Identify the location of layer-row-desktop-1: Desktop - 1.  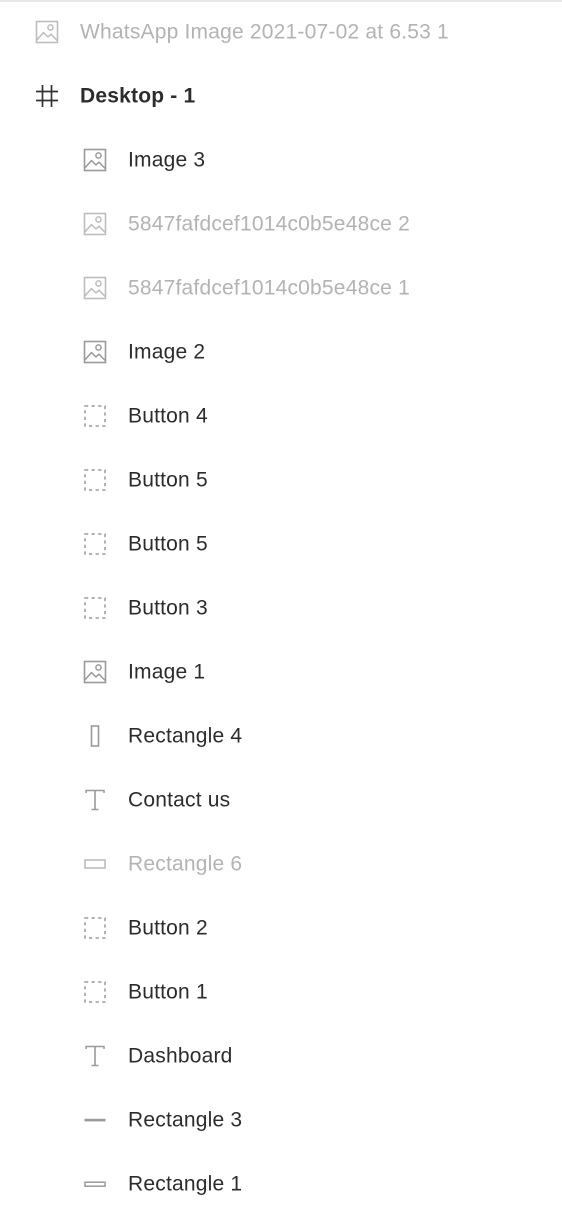
(281, 96).